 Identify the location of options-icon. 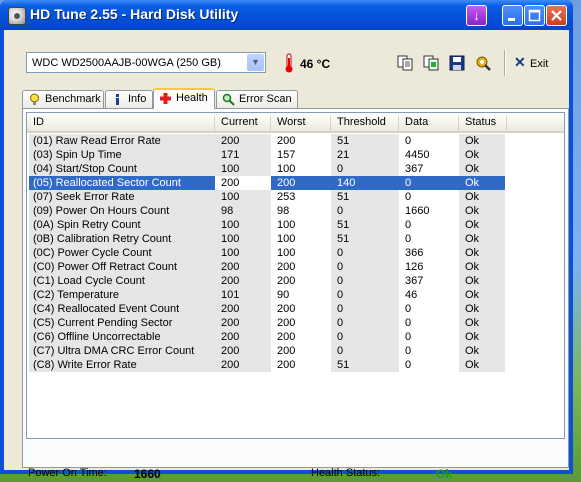
(483, 63).